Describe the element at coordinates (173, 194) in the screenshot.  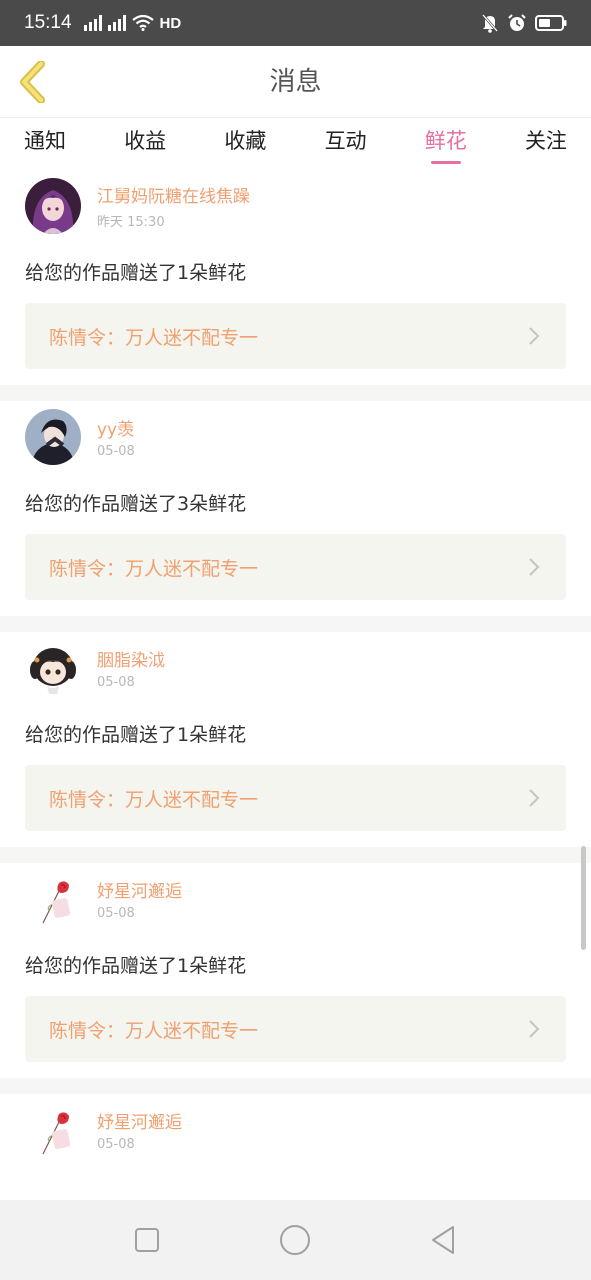
I see `username: 江舅妈阮糖在线焦躁` at that location.